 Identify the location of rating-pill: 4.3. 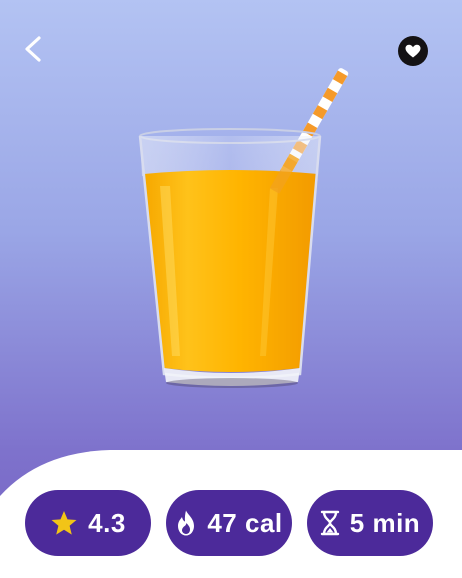
(88, 523).